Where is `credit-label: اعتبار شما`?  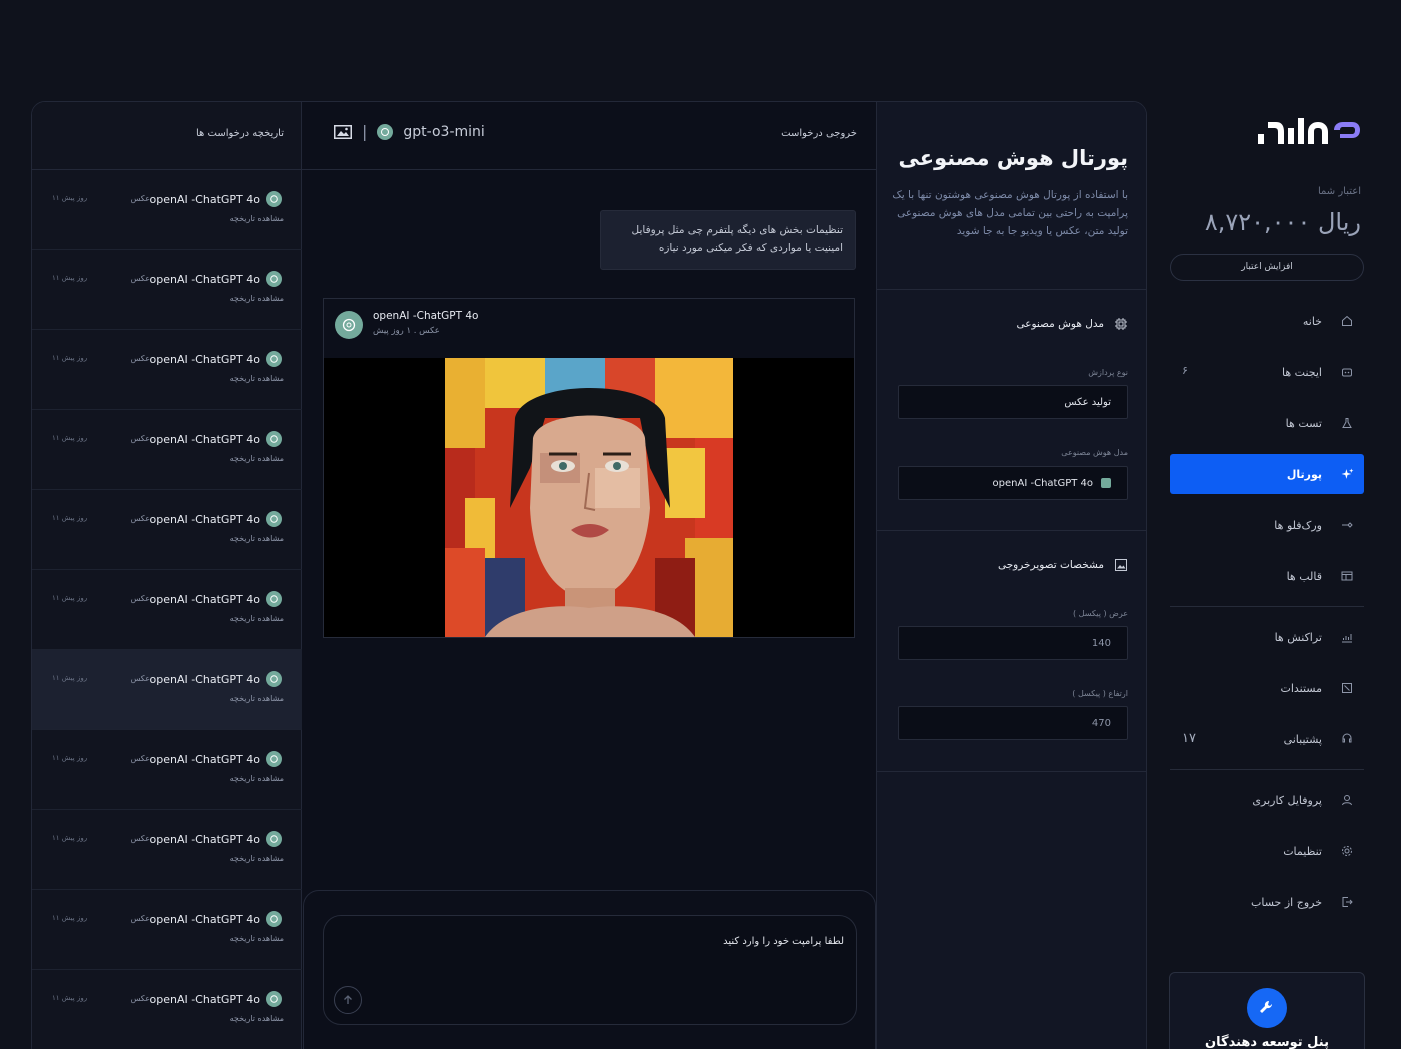 credit-label: اعتبار شما is located at coordinates (1339, 191).